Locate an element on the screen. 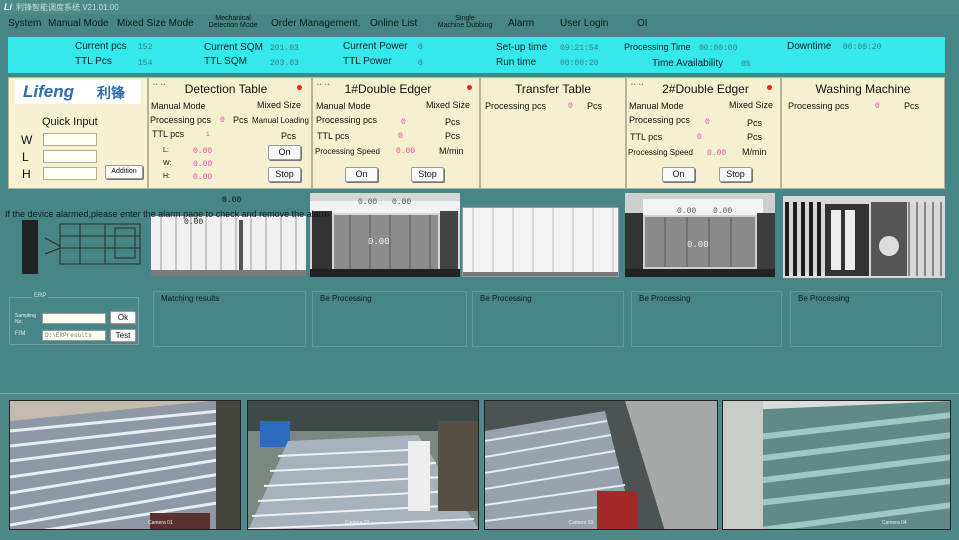 The image size is (959, 540). menu-single-line2: Machine Dubbing is located at coordinates (465, 25).